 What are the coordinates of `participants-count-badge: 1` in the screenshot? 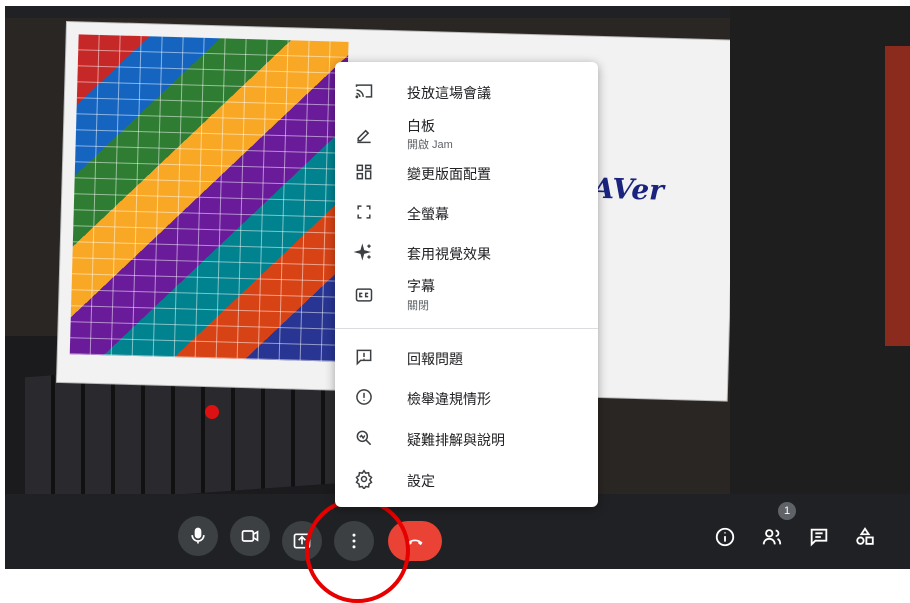 It's located at (787, 511).